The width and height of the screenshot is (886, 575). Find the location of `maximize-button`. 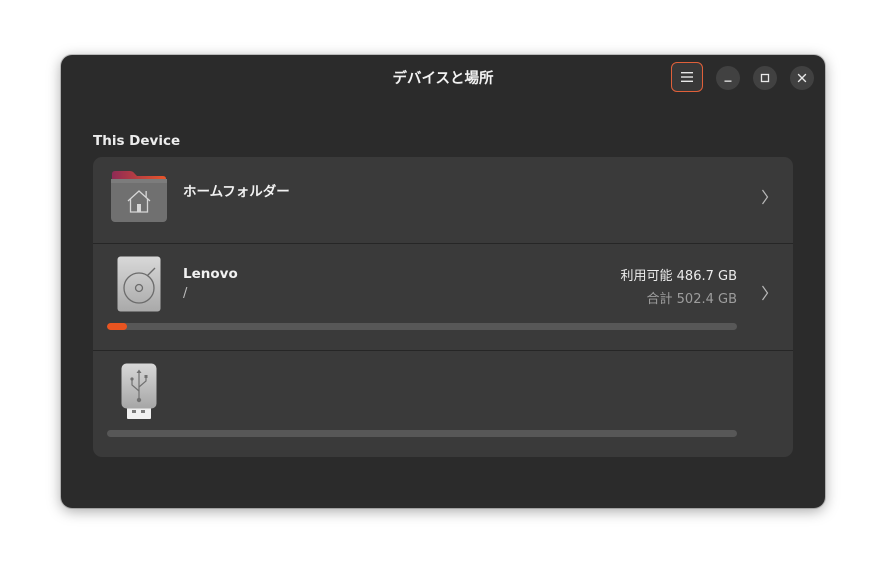

maximize-button is located at coordinates (765, 78).